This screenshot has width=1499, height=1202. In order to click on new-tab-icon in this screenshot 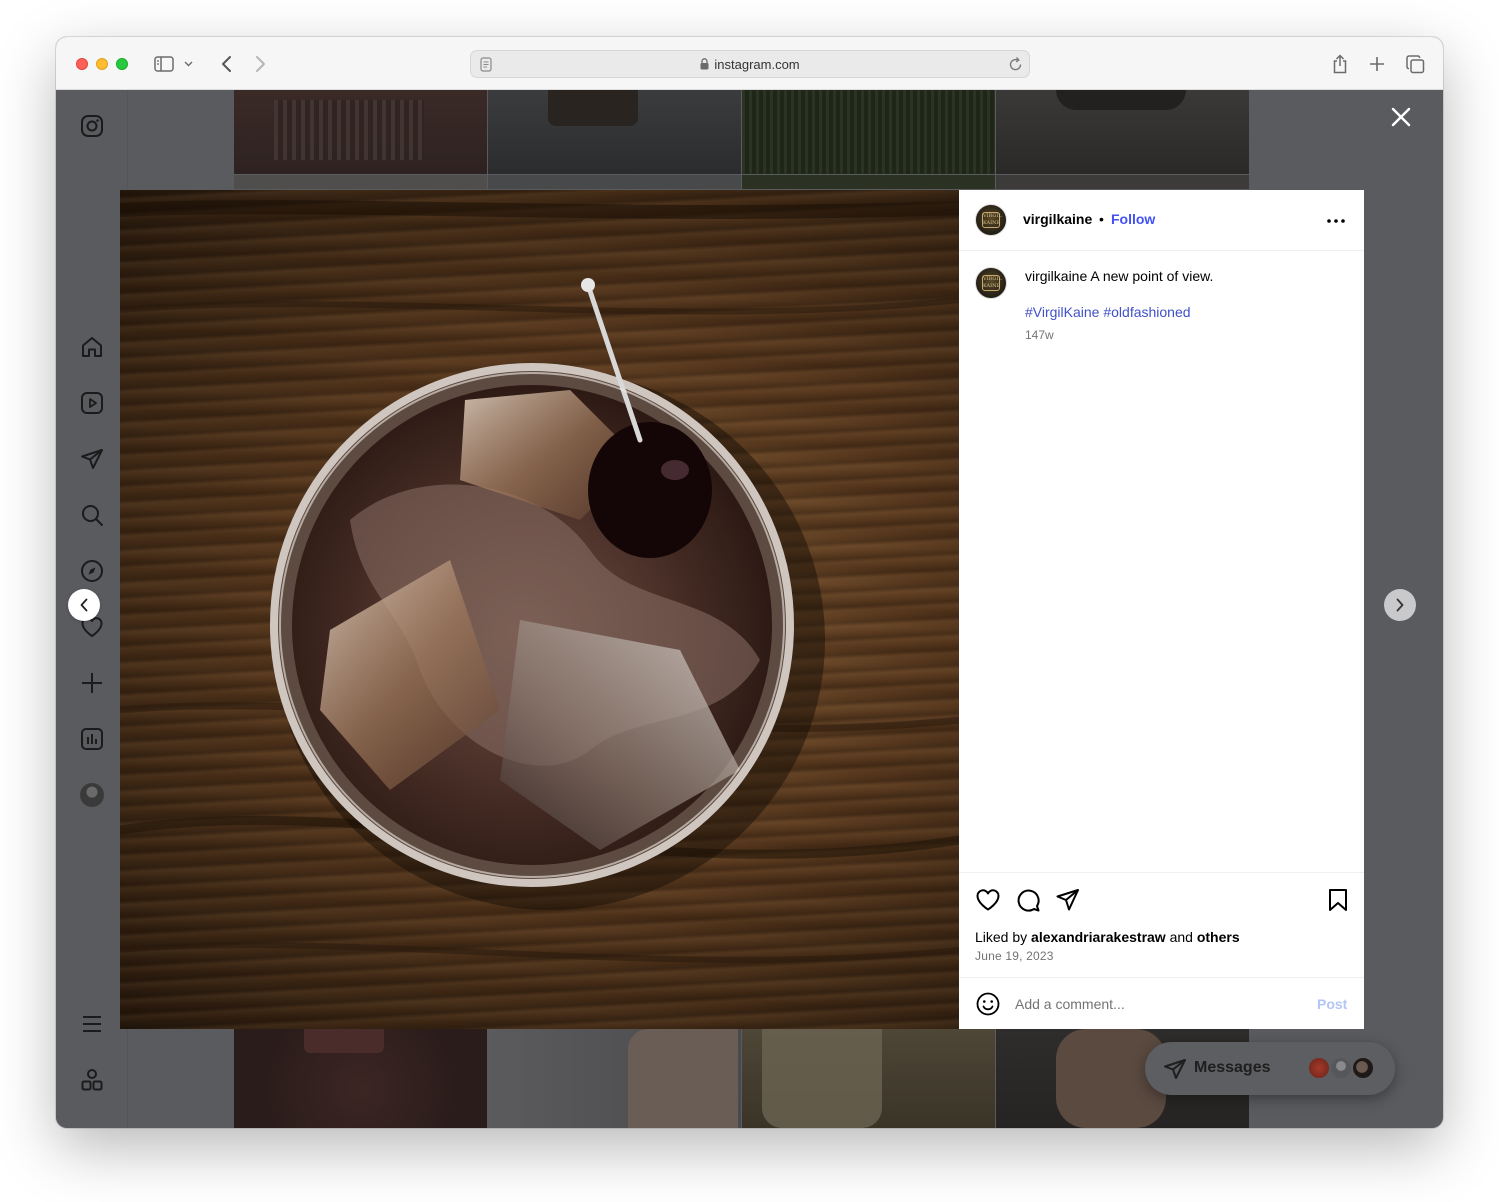, I will do `click(1377, 64)`.